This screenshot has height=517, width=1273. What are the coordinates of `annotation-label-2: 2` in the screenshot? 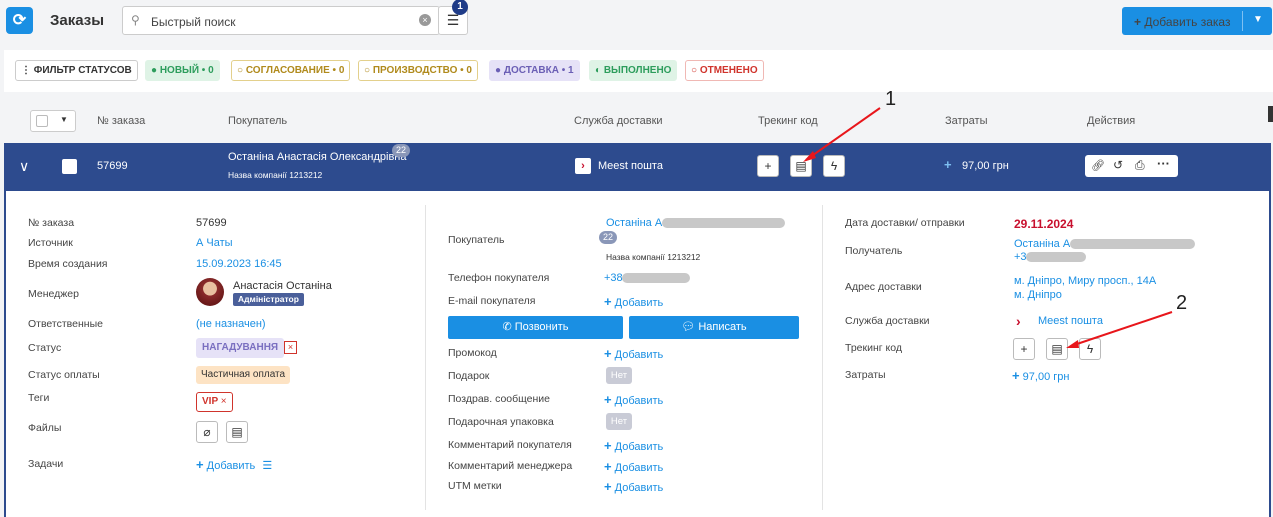 It's located at (1182, 303).